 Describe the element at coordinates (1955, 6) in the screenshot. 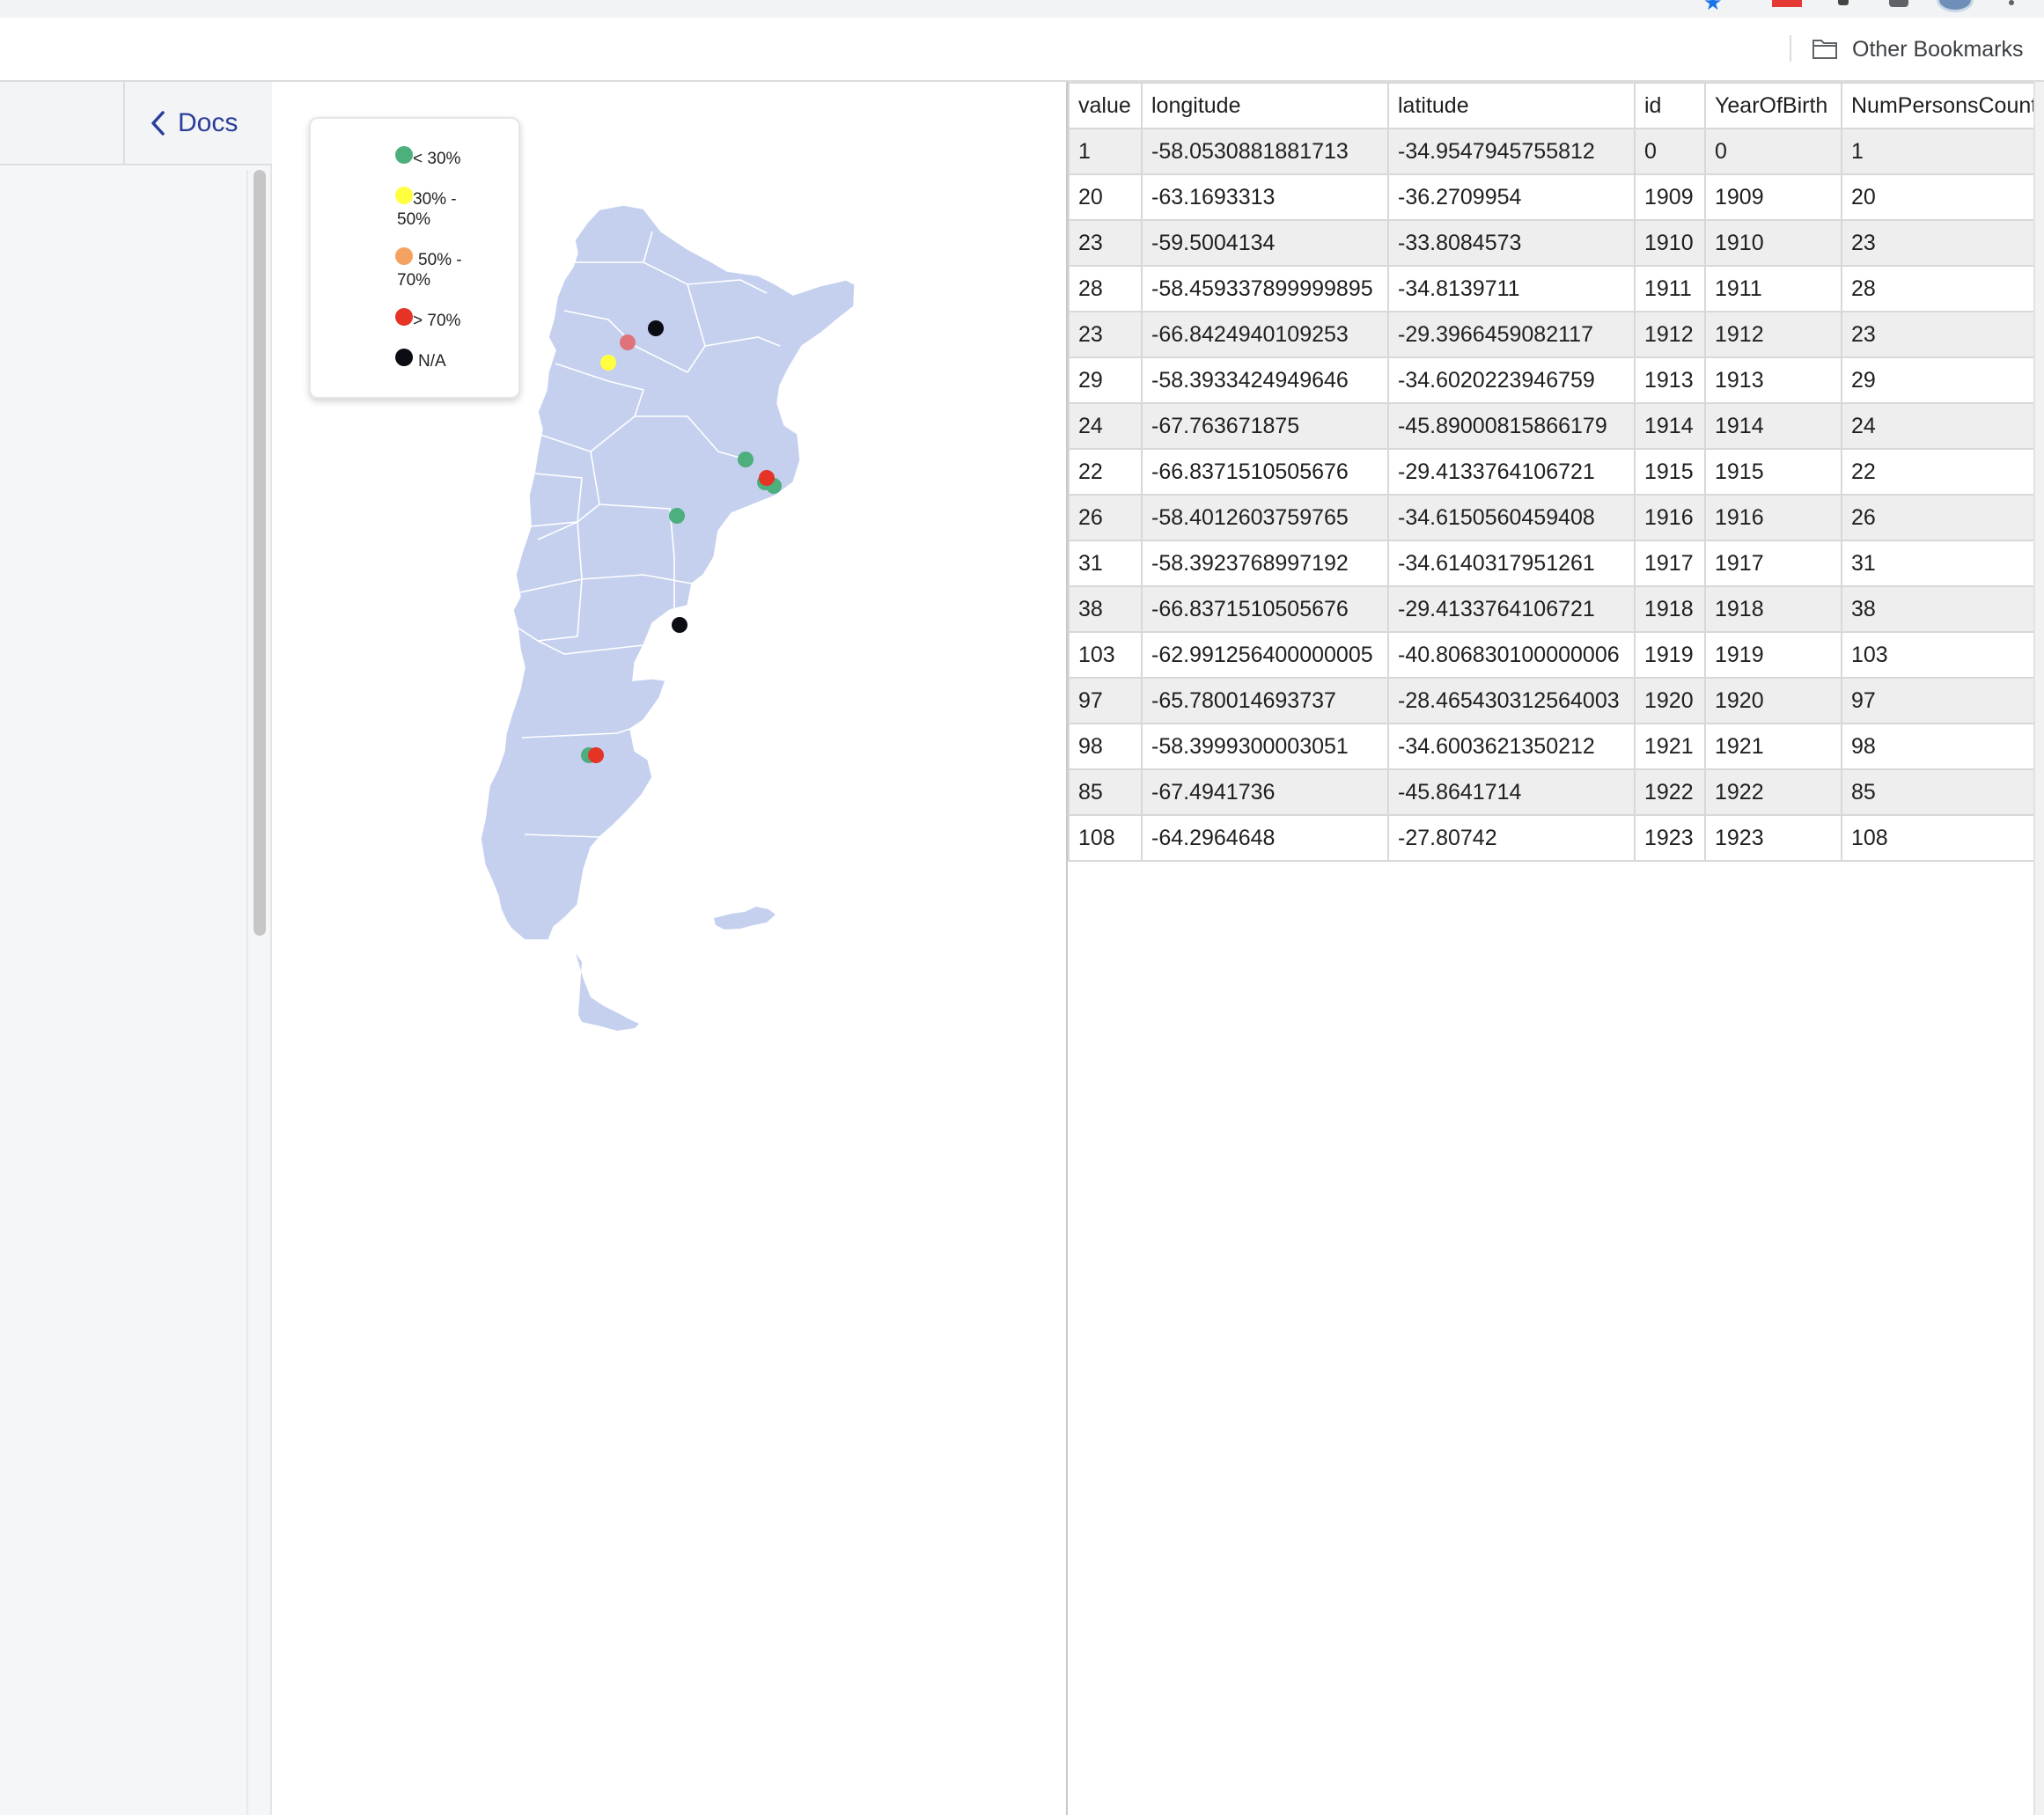

I see `profile-avatar` at that location.